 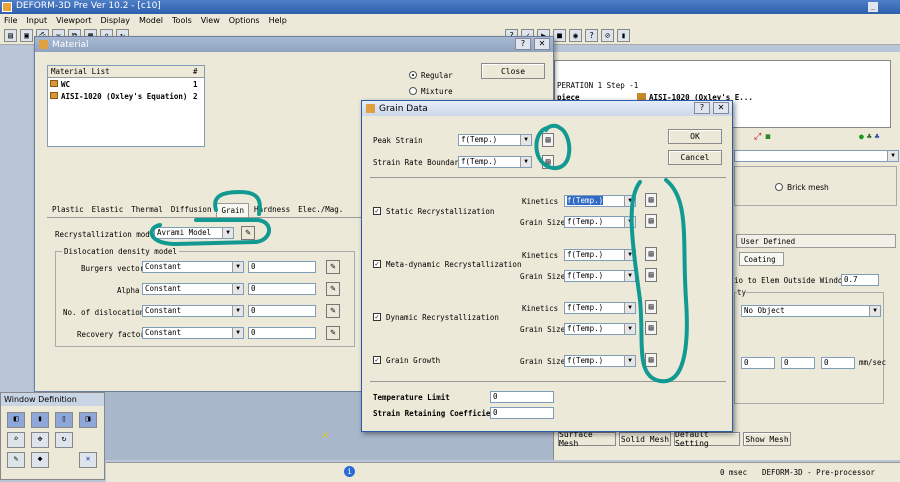 What do you see at coordinates (600, 201) in the screenshot?
I see `static-kinetics-select: f(Temp.)` at bounding box center [600, 201].